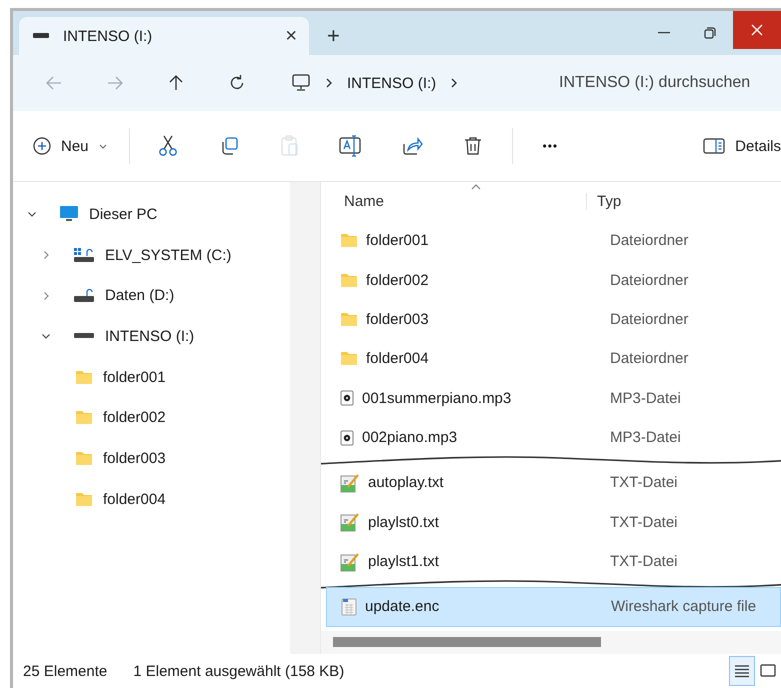 The height and width of the screenshot is (688, 781). Describe the element at coordinates (553, 280) in the screenshot. I see `file-row: folder002 Dateiordner` at that location.